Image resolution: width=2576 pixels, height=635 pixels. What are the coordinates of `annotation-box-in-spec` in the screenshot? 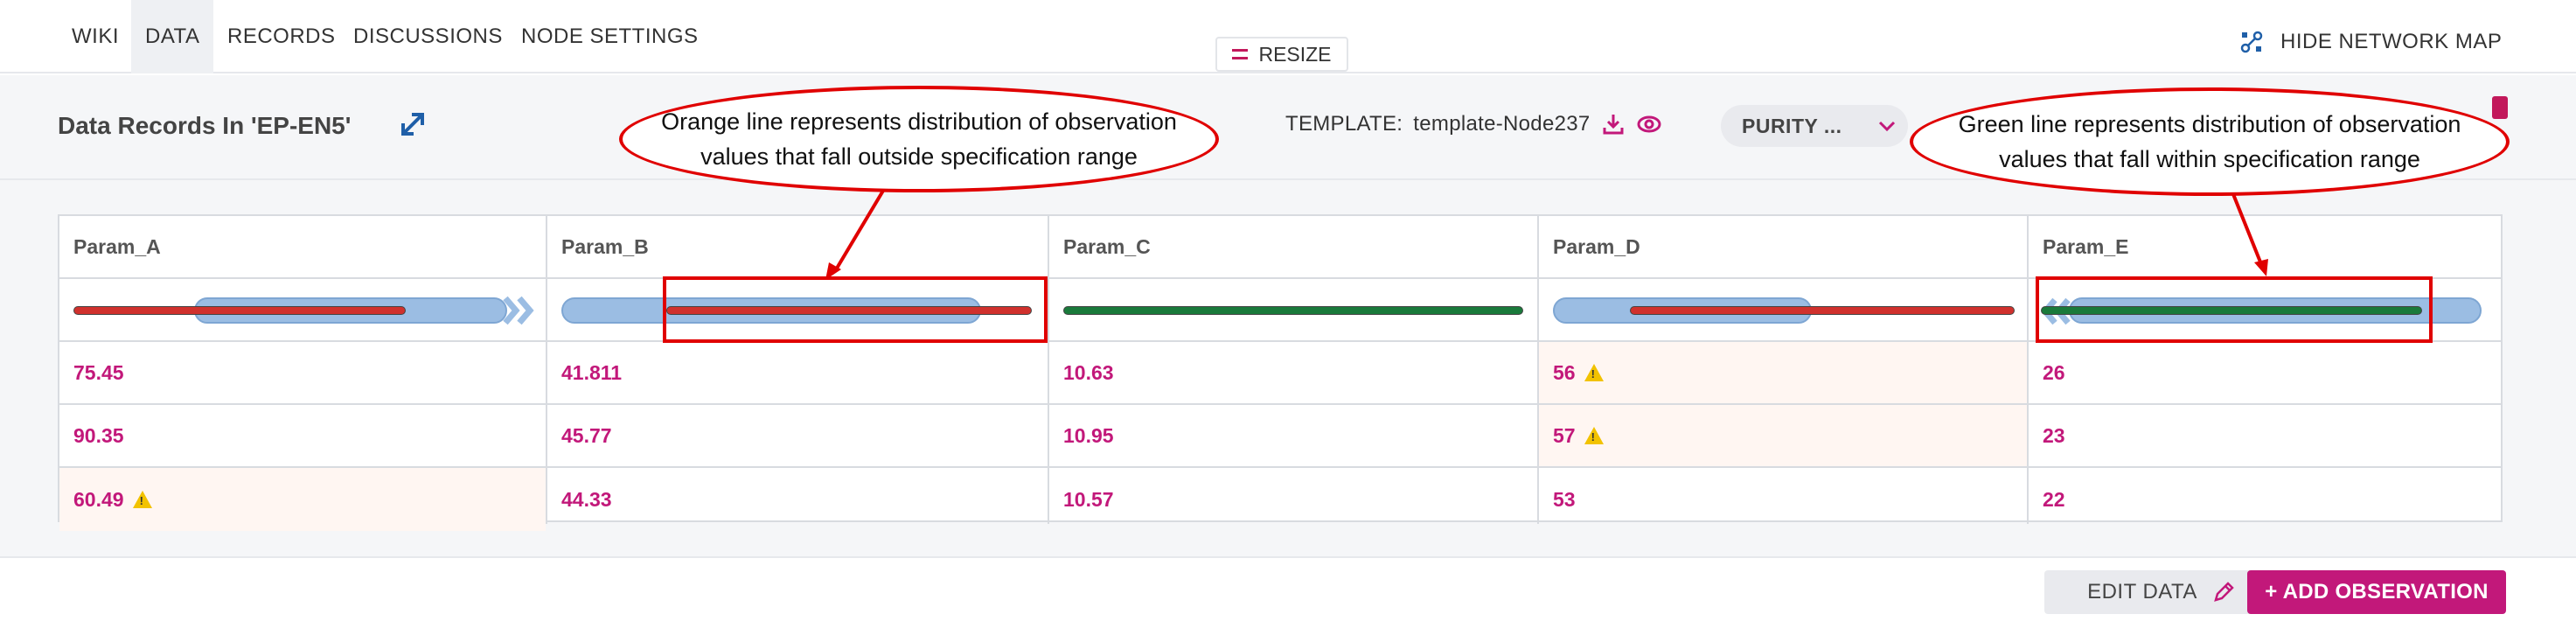 It's located at (2234, 309).